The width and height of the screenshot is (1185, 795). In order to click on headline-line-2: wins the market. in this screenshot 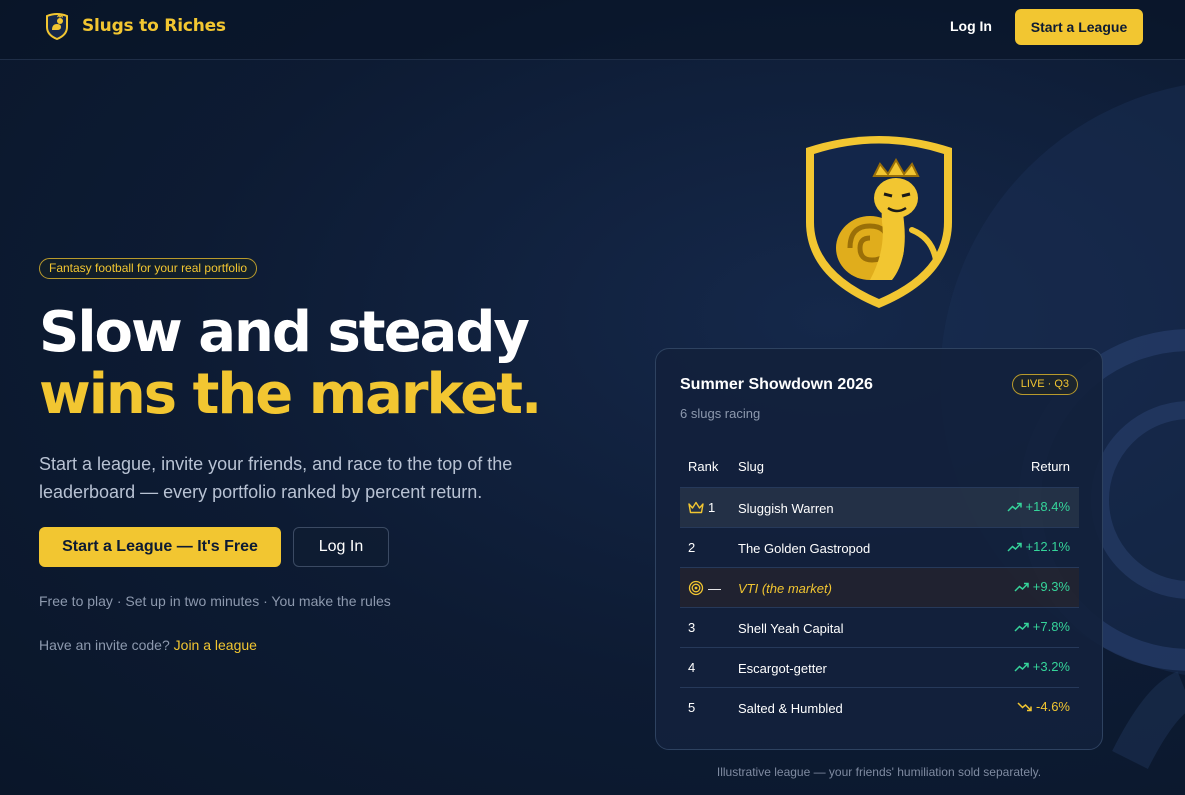, I will do `click(290, 394)`.